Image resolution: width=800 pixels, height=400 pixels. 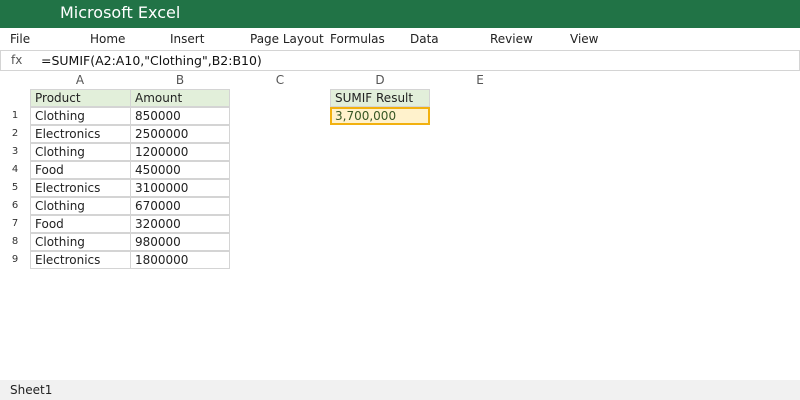 I want to click on cell-amount: 670000, so click(x=180, y=206).